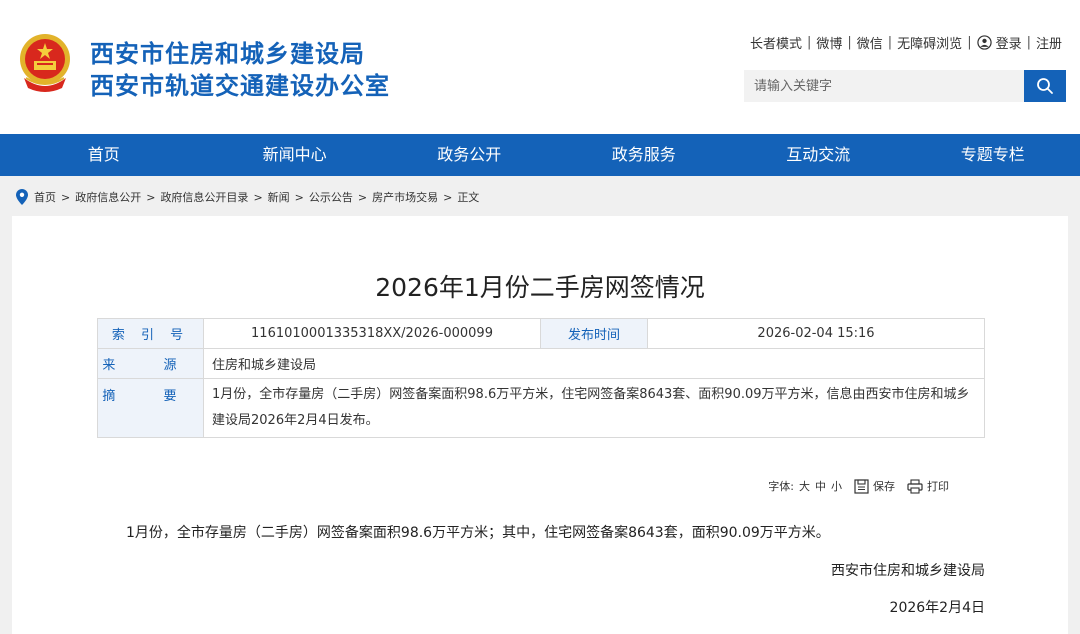 This screenshot has height=634, width=1080. What do you see at coordinates (45, 63) in the screenshot?
I see `national-emblem-icon` at bounding box center [45, 63].